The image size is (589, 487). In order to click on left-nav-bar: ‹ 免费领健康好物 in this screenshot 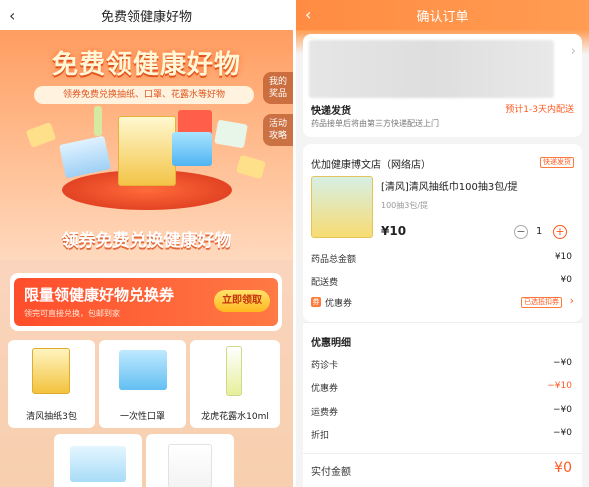, I will do `click(146, 15)`.